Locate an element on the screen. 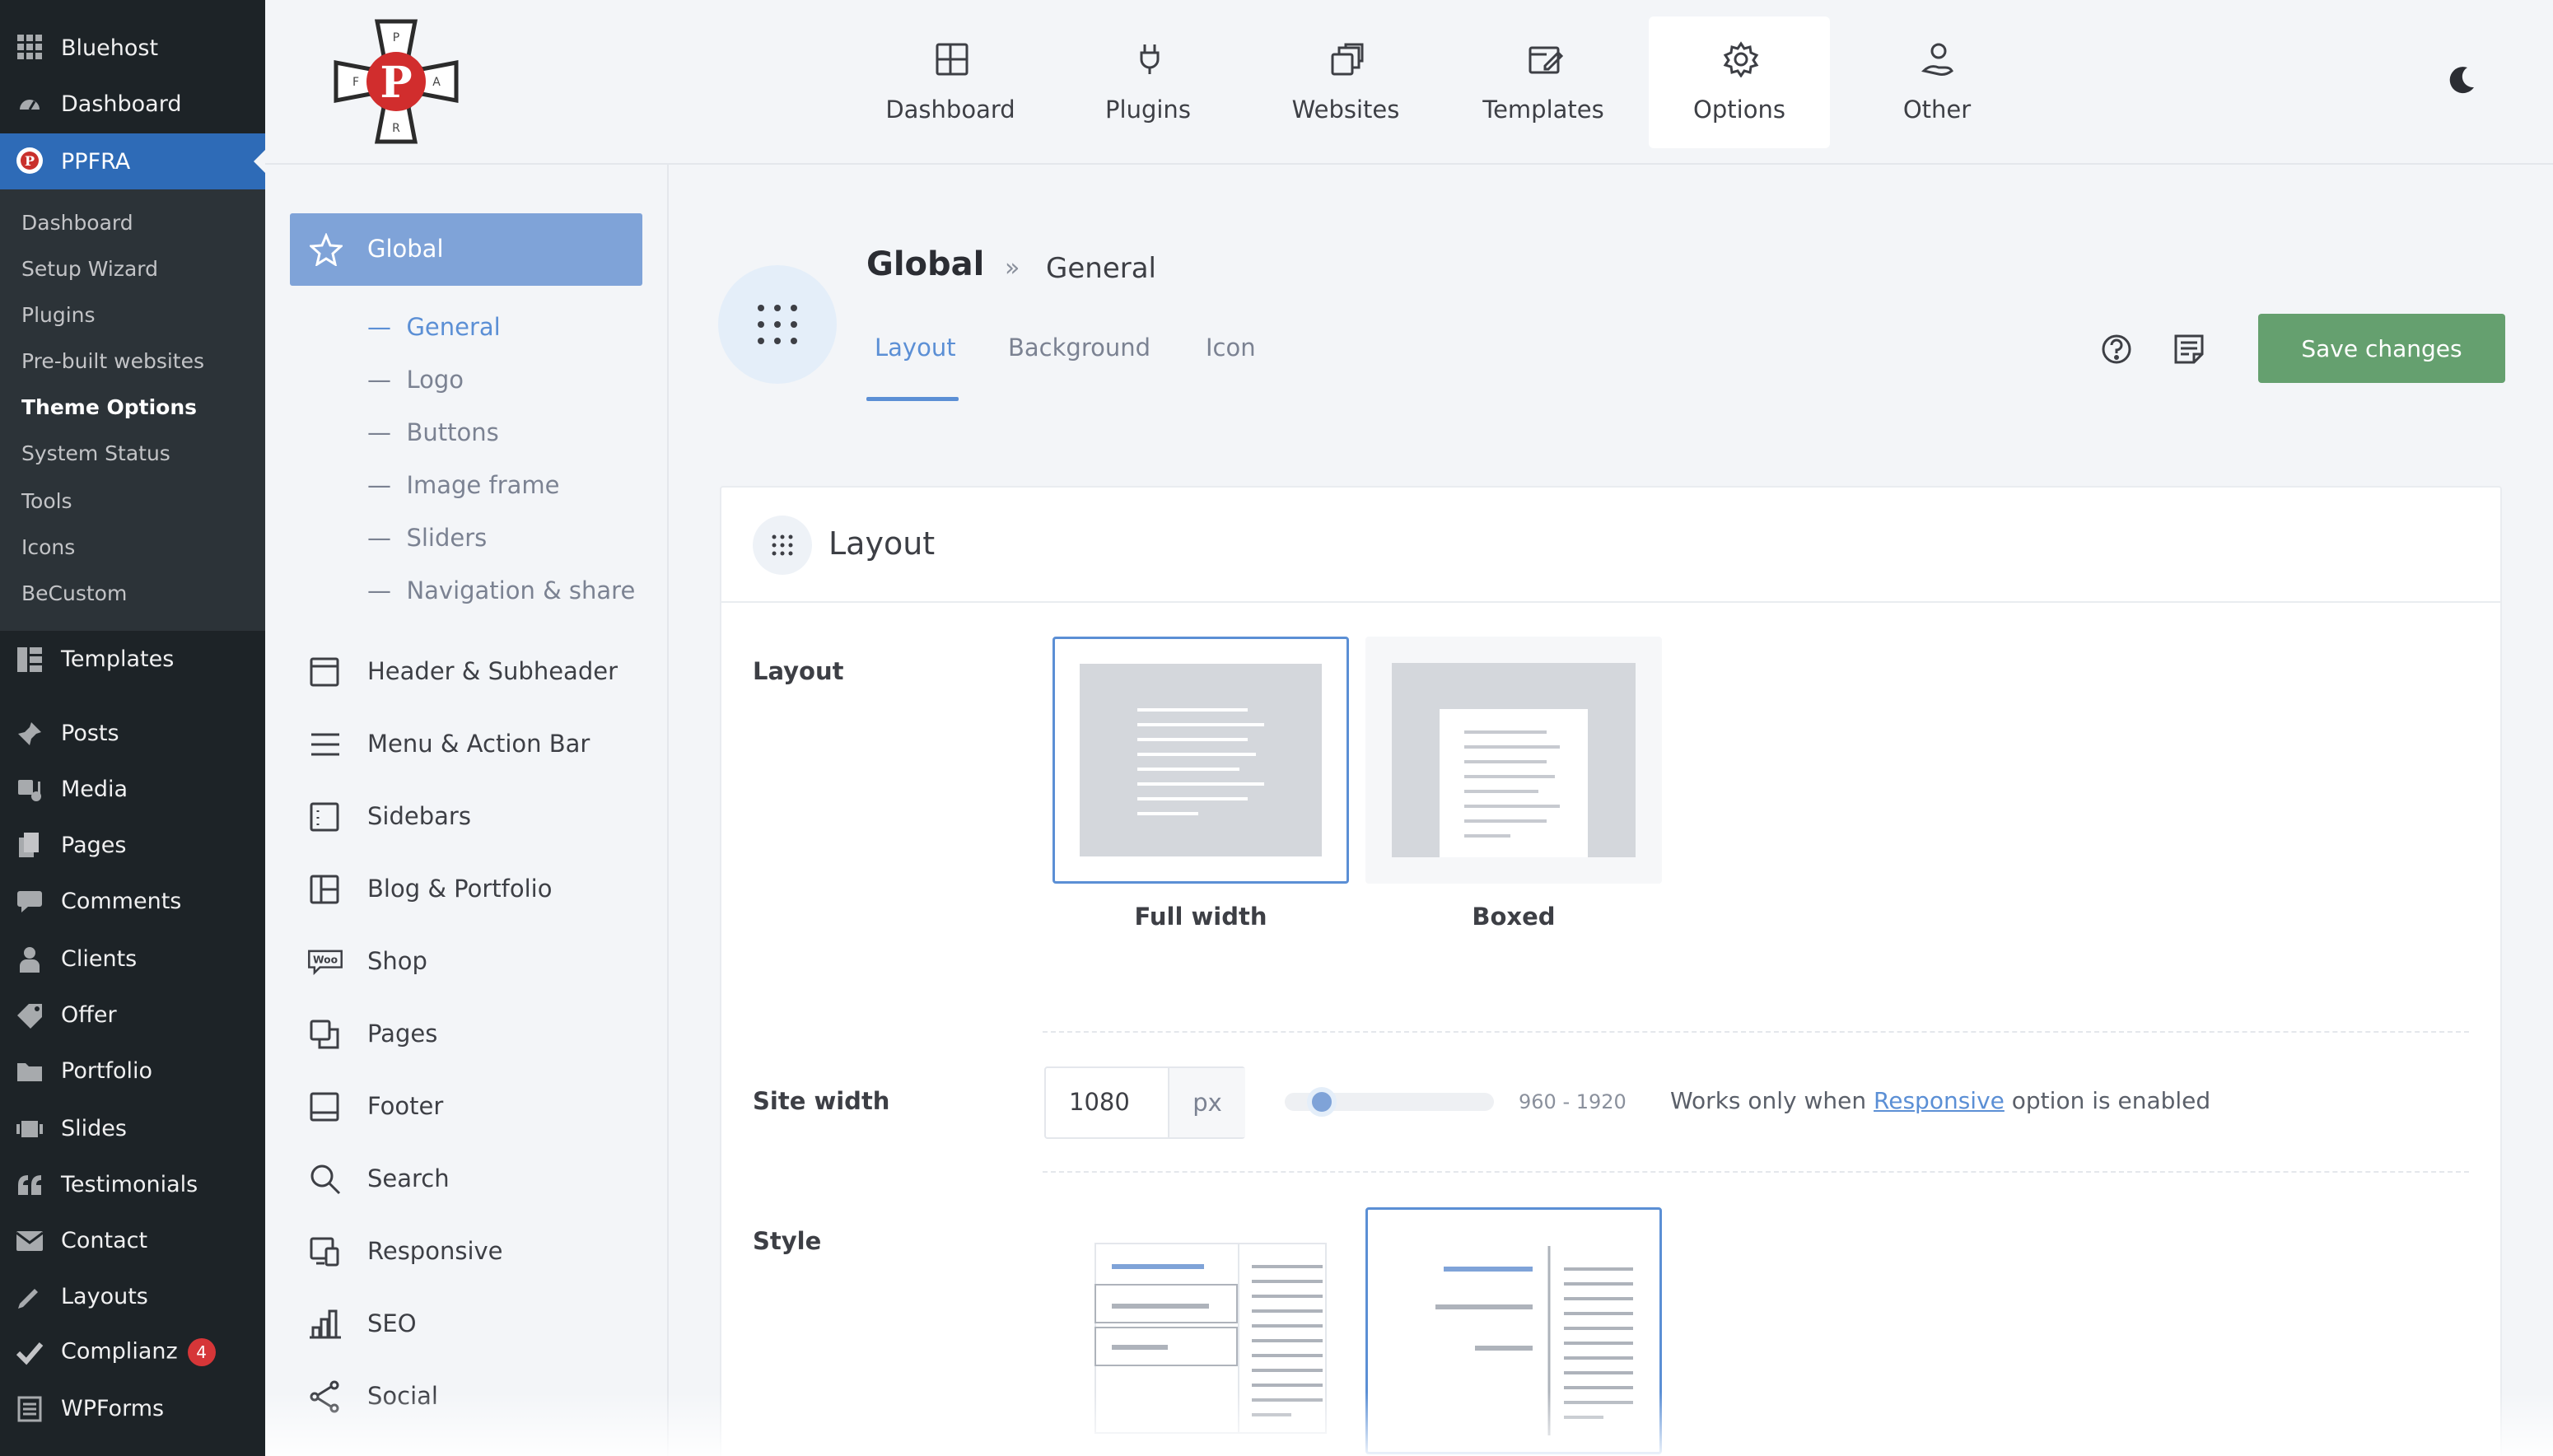  menu-offer: Offer is located at coordinates (132, 1014).